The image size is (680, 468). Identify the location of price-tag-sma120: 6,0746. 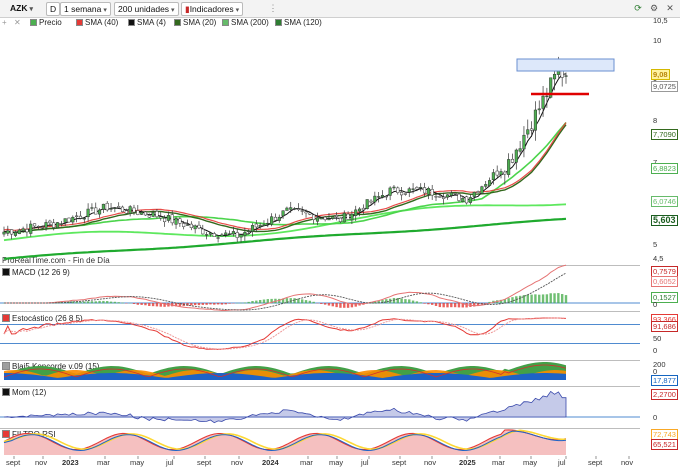
(664, 201).